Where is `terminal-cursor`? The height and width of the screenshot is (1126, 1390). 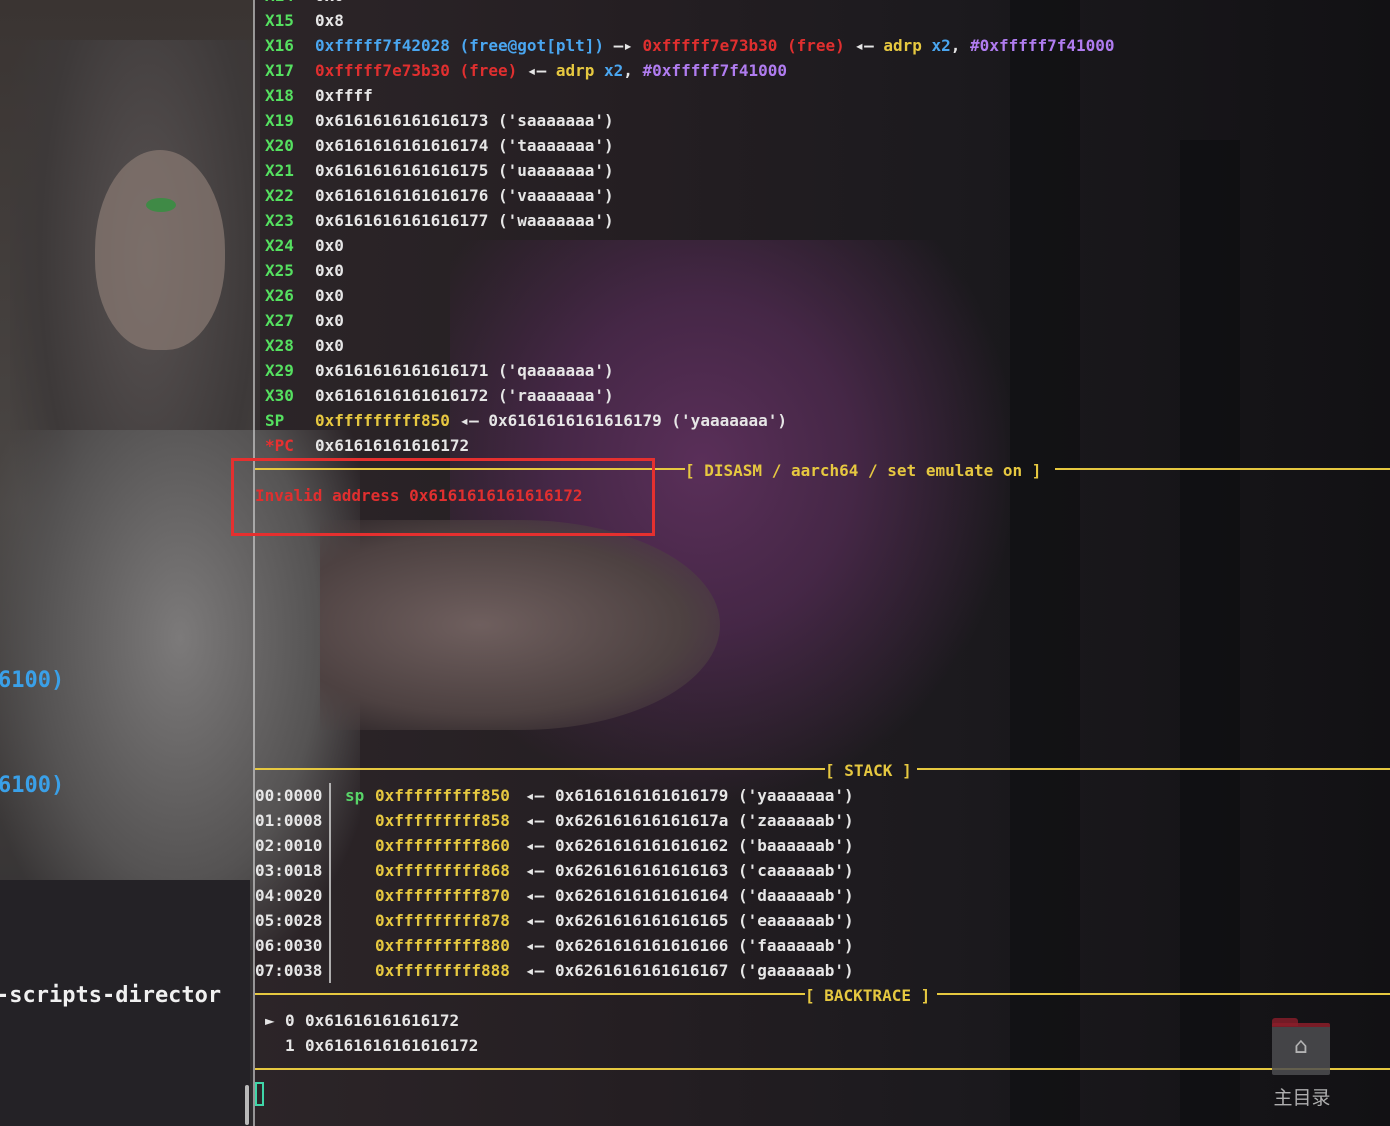 terminal-cursor is located at coordinates (259, 1094).